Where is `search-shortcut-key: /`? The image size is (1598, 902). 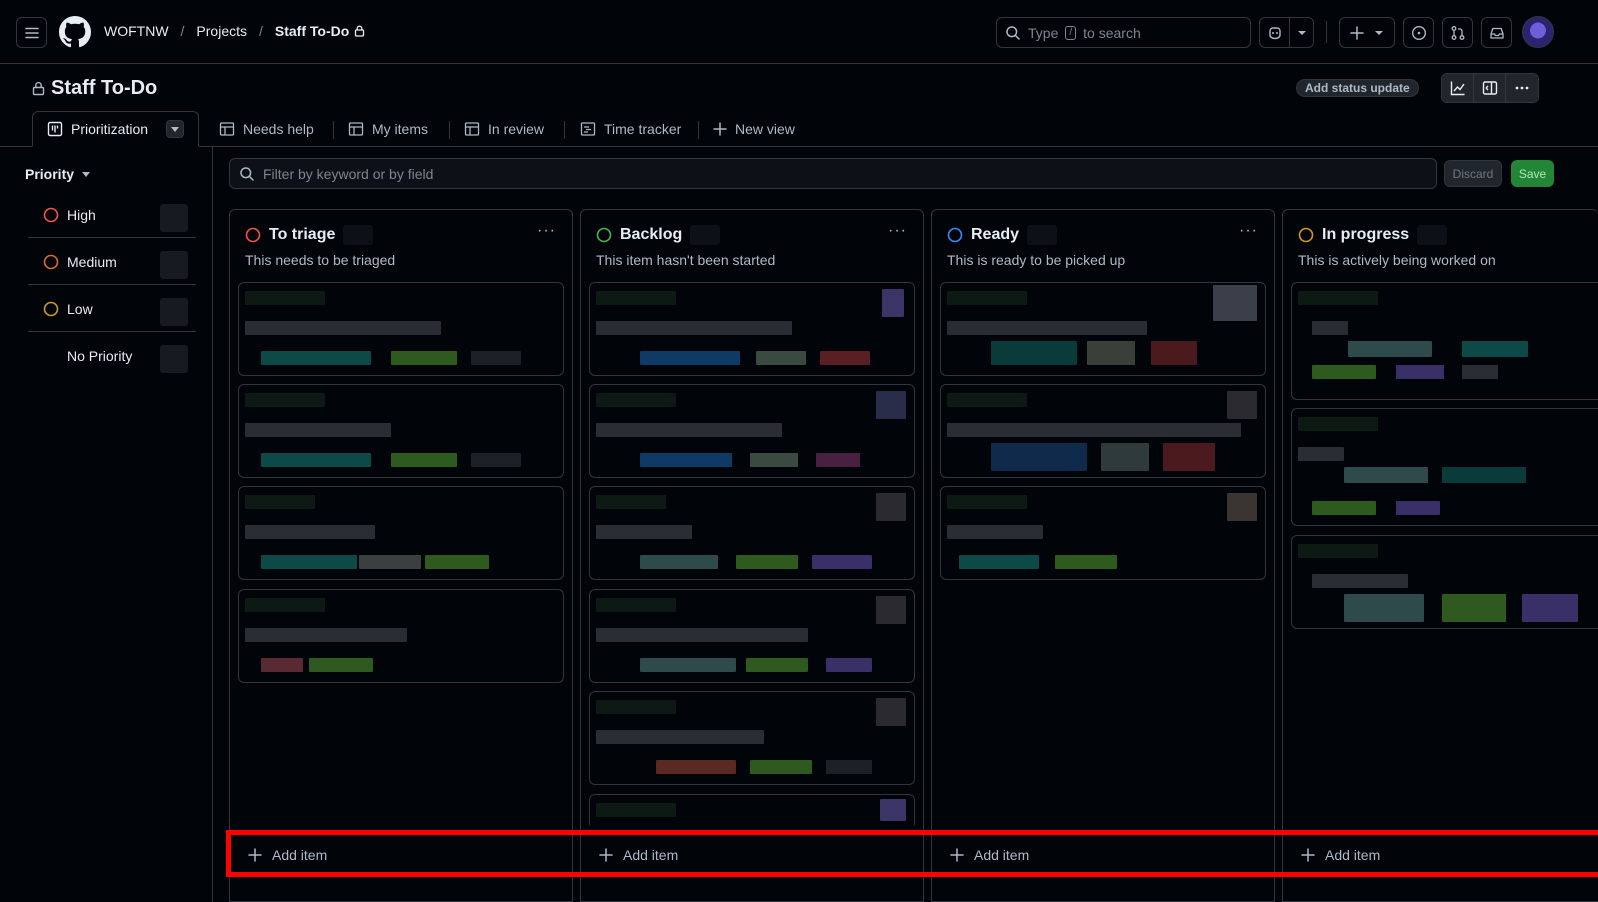 search-shortcut-key: / is located at coordinates (1071, 32).